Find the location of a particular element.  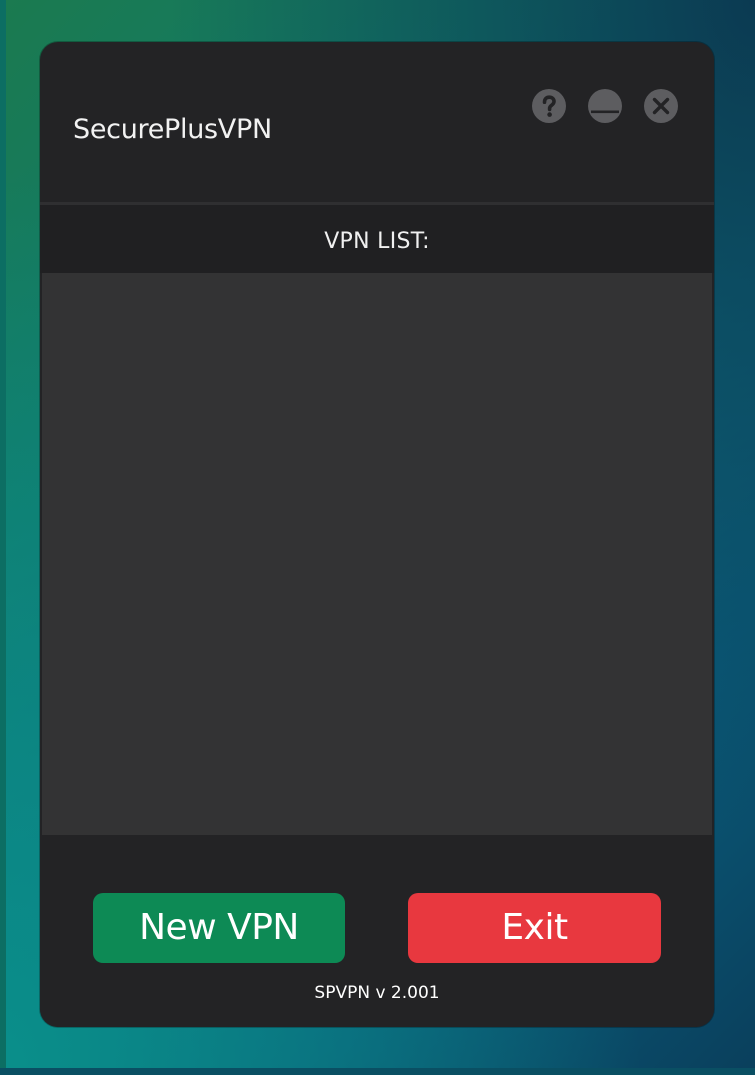

desktop-background-left is located at coordinates (3, 537).